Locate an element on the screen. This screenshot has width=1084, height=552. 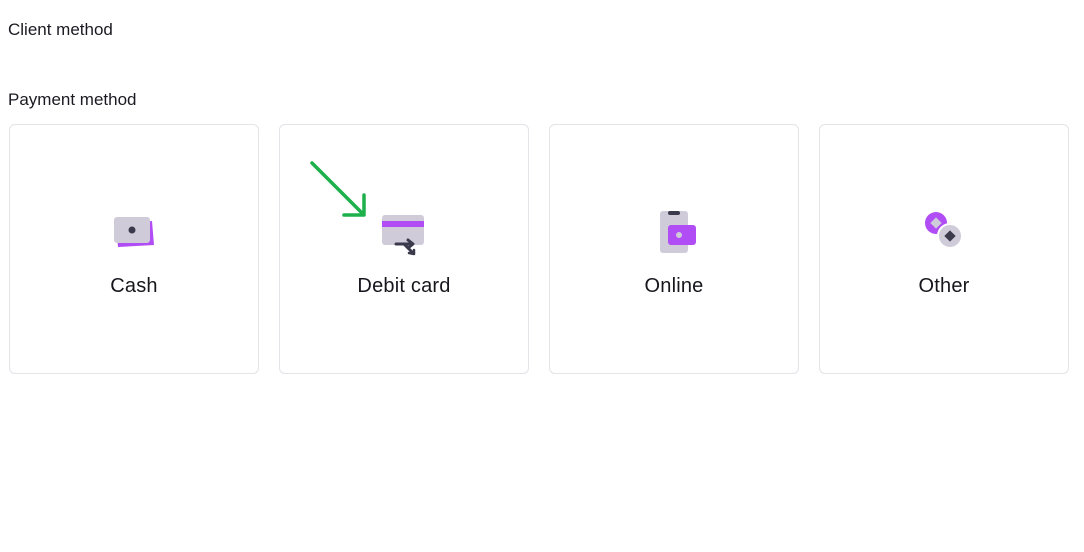
payment-option-other: Other is located at coordinates (944, 249).